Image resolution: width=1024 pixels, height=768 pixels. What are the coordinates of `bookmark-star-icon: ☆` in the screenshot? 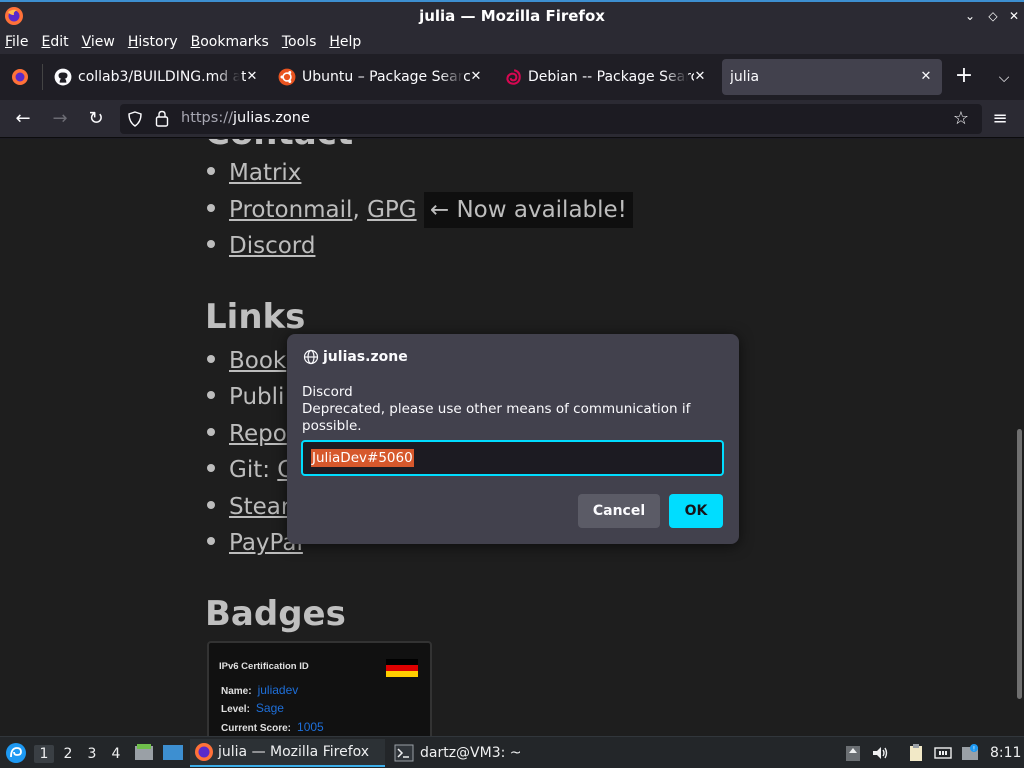 It's located at (961, 119).